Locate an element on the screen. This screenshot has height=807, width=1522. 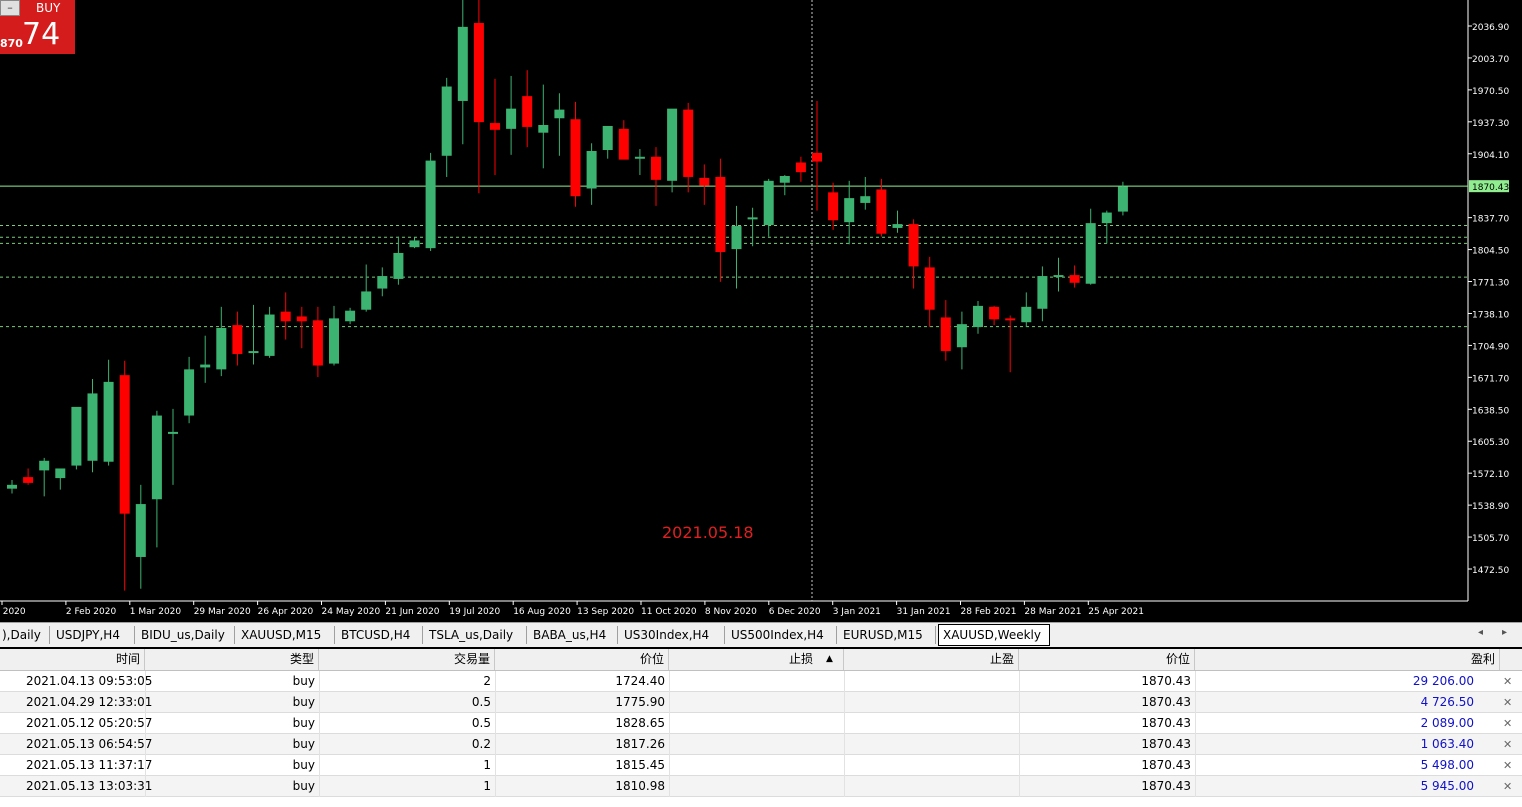
column-header-volume: 交易量 is located at coordinates (407, 659).